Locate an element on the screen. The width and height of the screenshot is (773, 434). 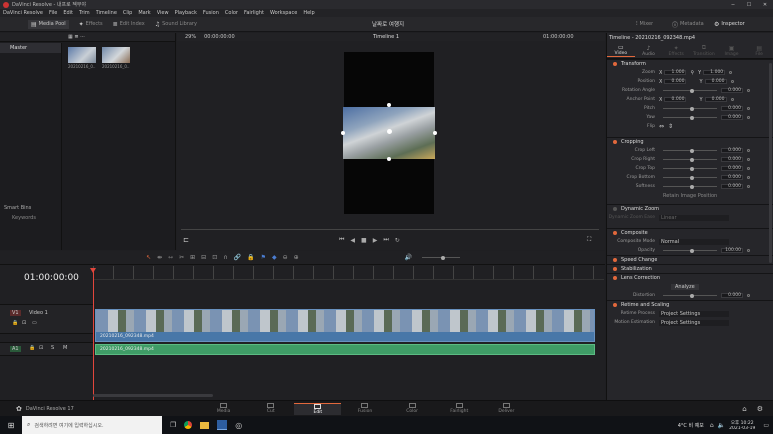
bin-master: Master is located at coordinates (30, 48).